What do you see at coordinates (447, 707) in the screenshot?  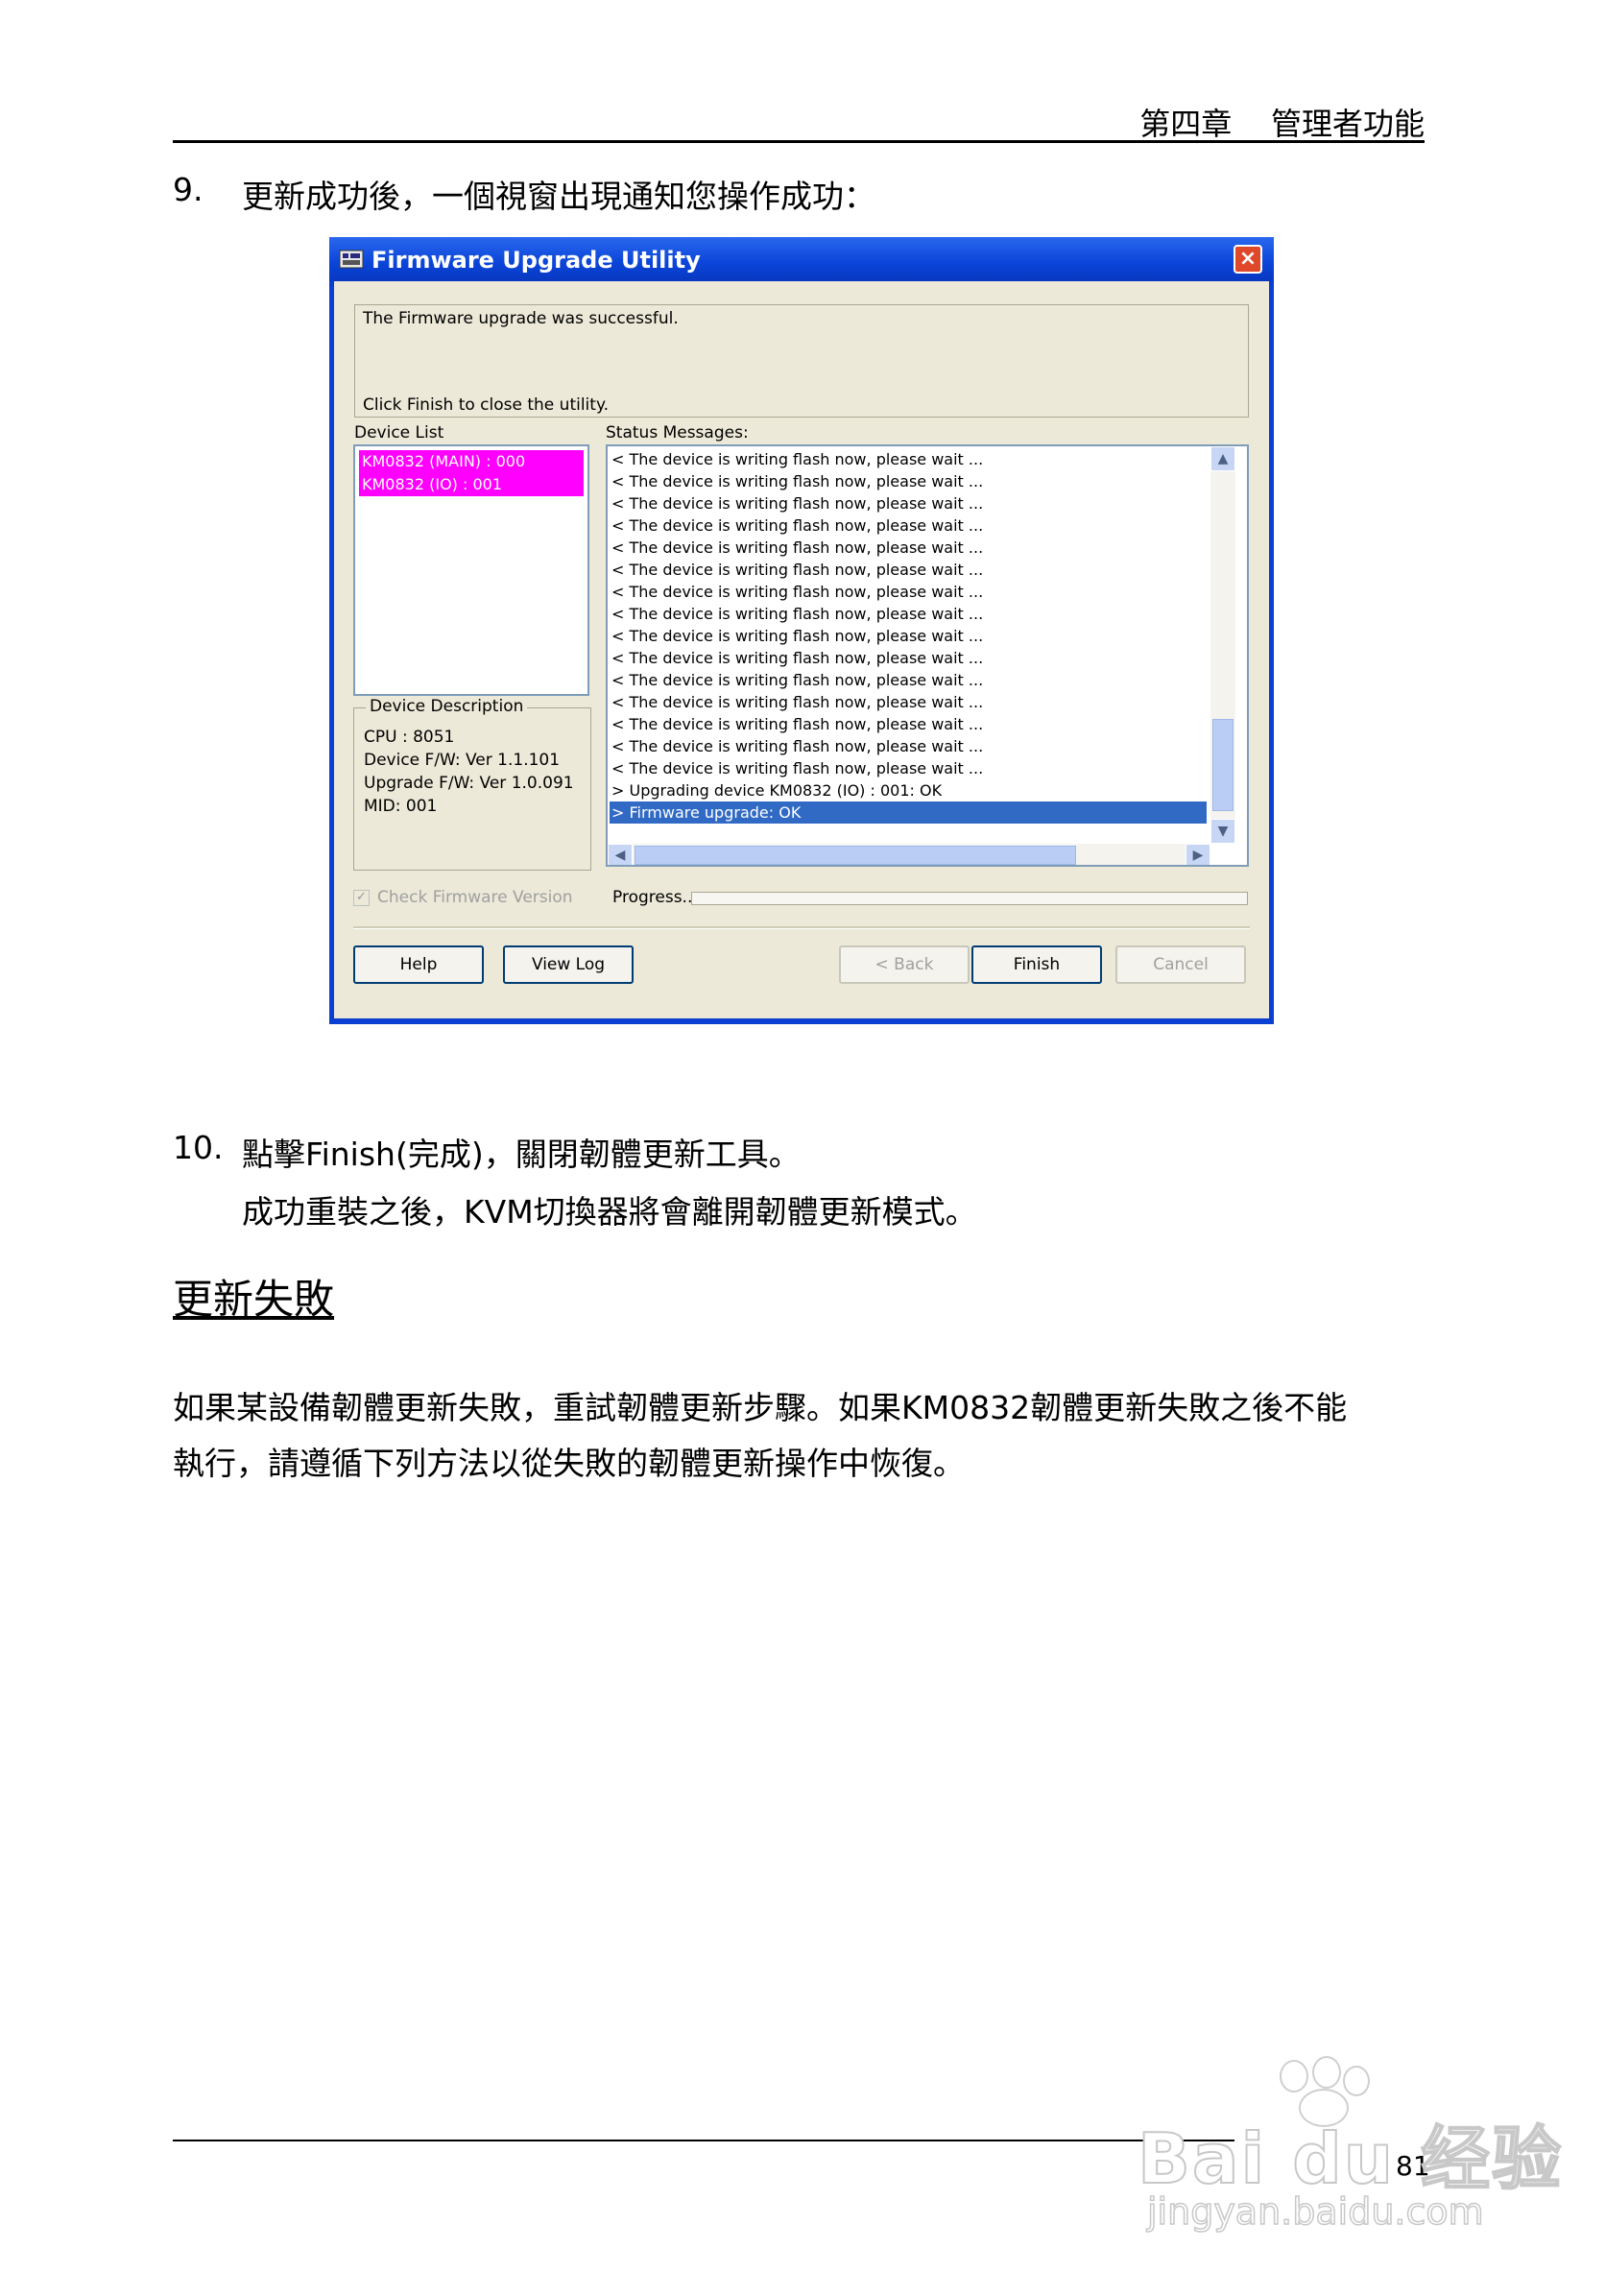 I see `device-description-title: Device Description` at bounding box center [447, 707].